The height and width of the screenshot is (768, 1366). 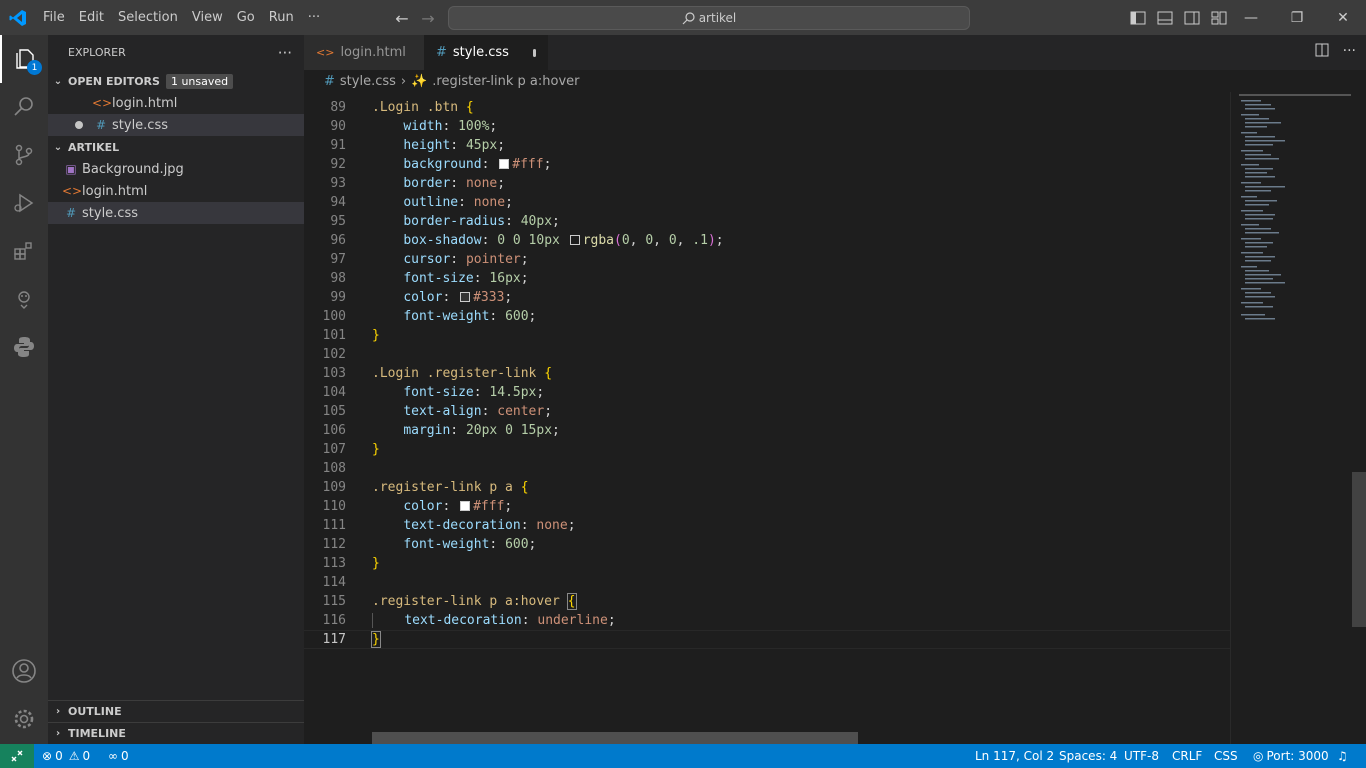 I want to click on restore-icon: ❐, so click(x=1297, y=17).